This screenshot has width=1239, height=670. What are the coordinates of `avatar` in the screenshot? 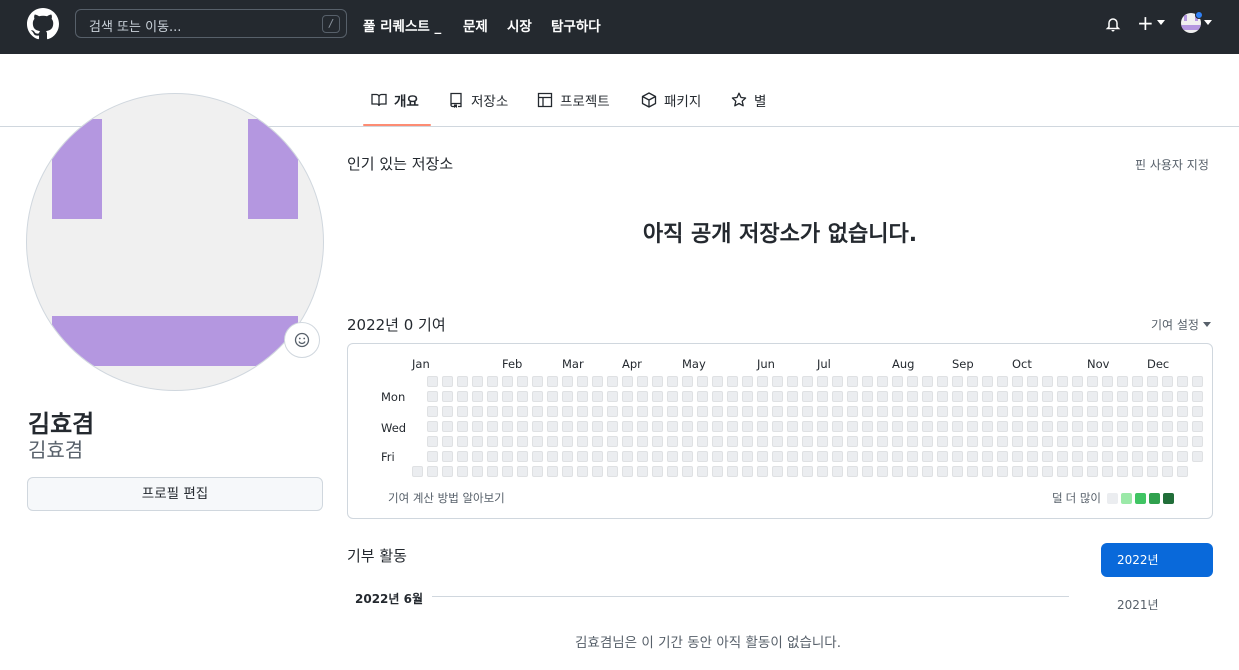 It's located at (175, 242).